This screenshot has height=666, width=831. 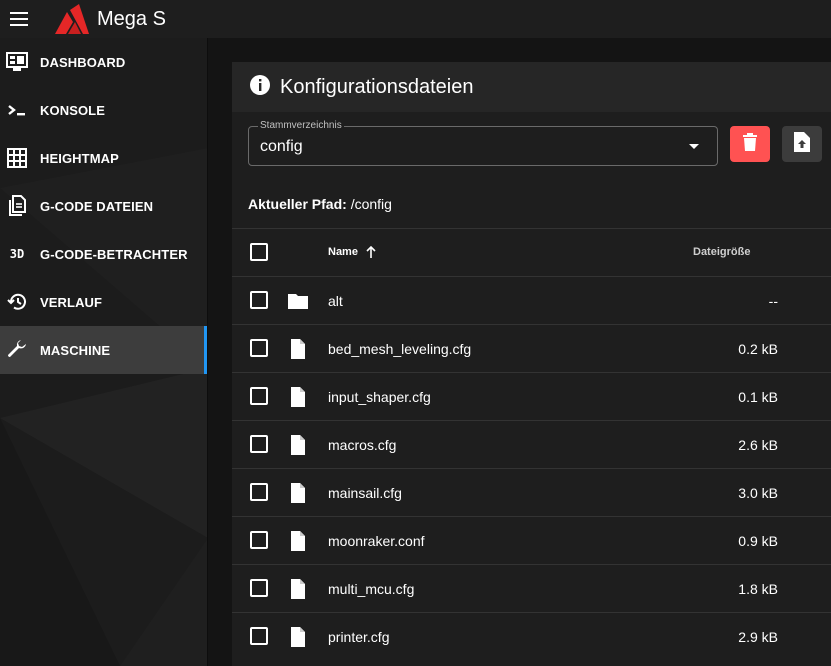 I want to click on file-name: alt, so click(x=335, y=301).